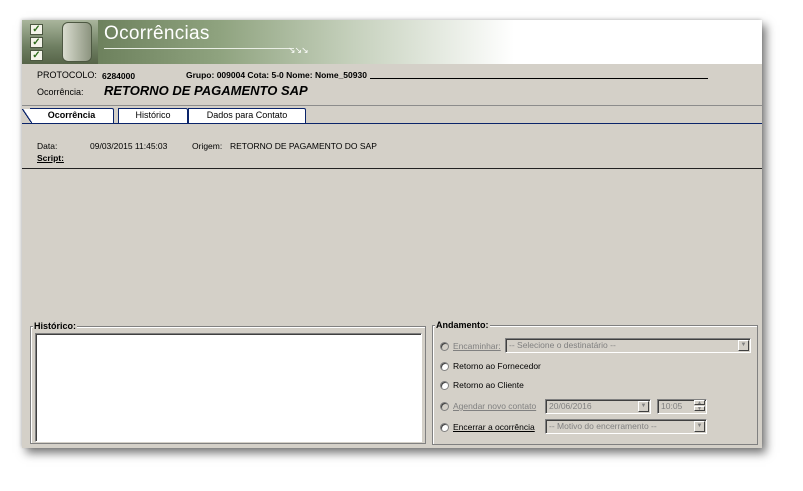 Image resolution: width=803 pixels, height=491 pixels. I want to click on client-return-radio, so click(444, 385).